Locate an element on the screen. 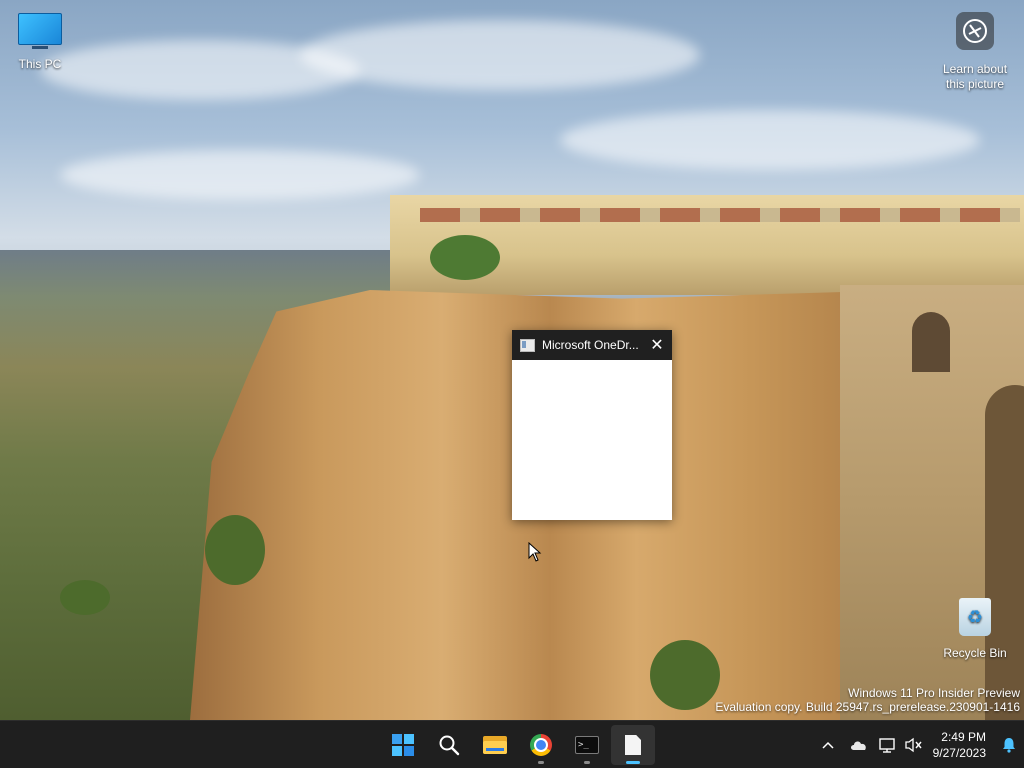 The width and height of the screenshot is (1024, 769). learn-about-picture-label: Learn about this picture is located at coordinates (975, 76).